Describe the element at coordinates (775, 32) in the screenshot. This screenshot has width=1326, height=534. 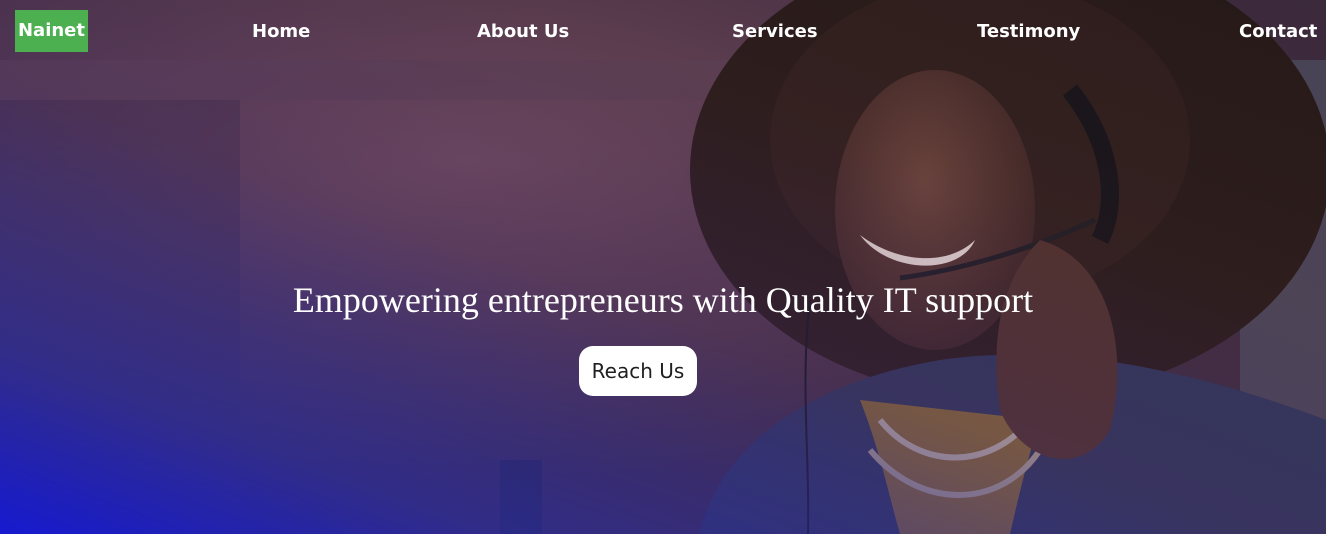
I see `nav-link-services: Services` at that location.